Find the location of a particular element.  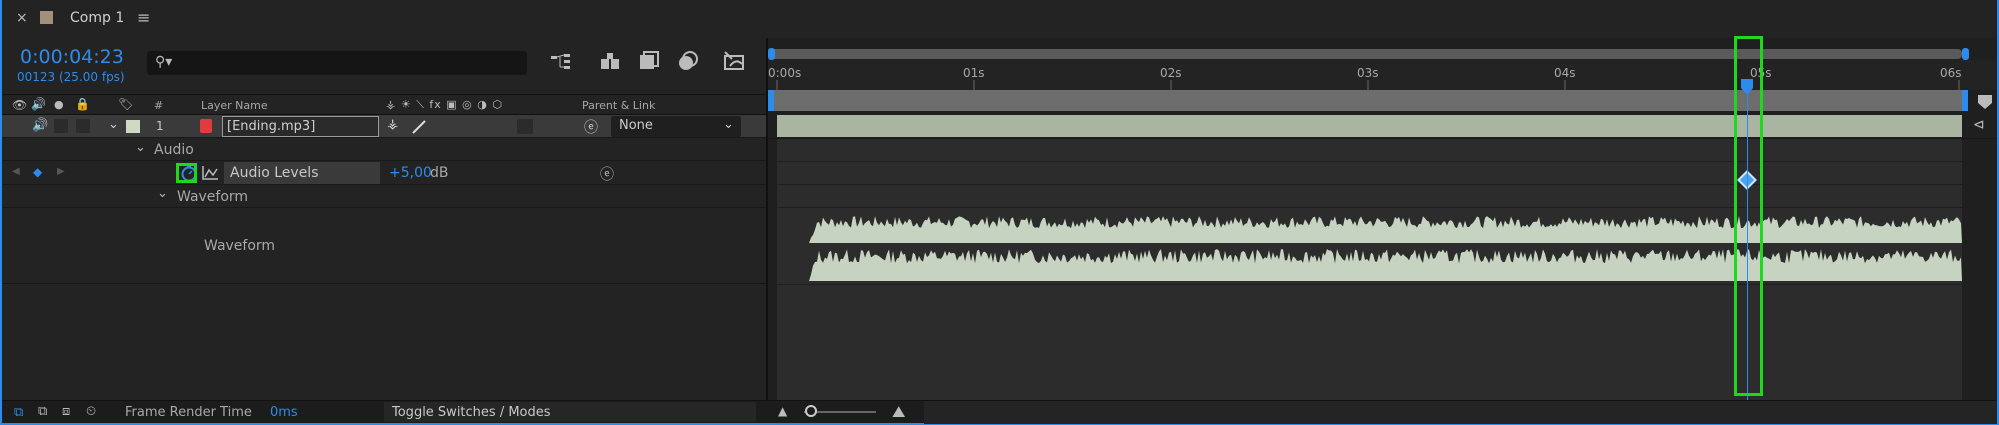

zoom-slider-thumb is located at coordinates (811, 411).